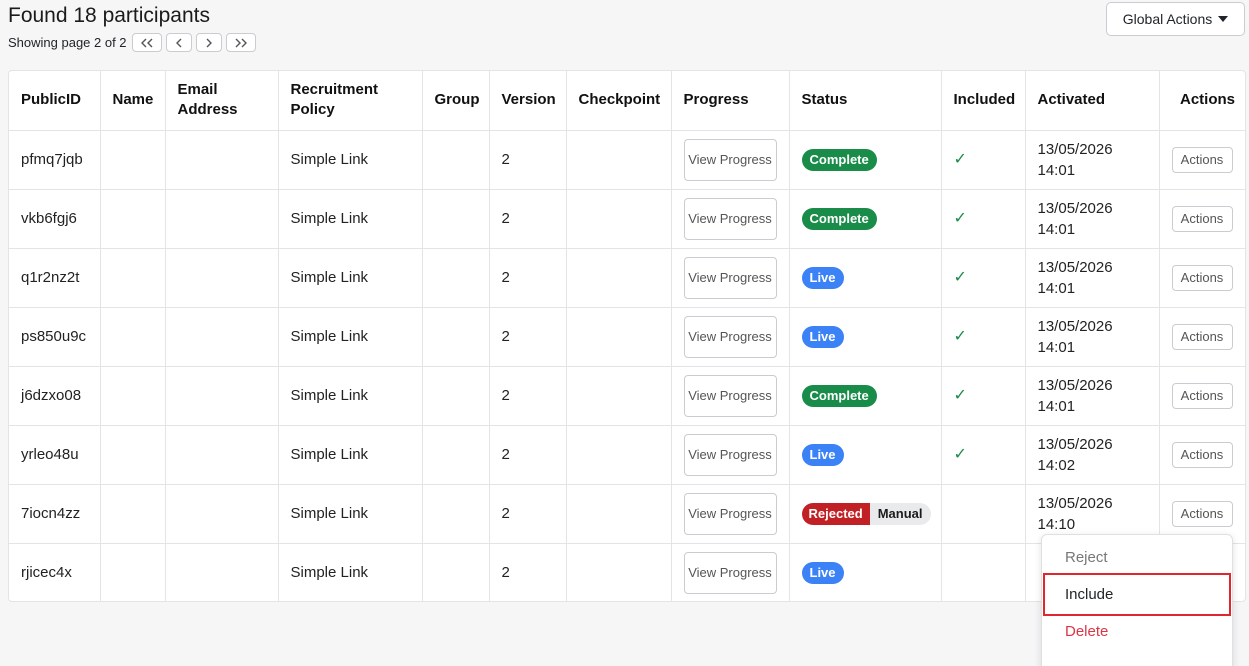 The width and height of the screenshot is (1249, 666). What do you see at coordinates (1167, 19) in the screenshot?
I see `global-actions-label: Global Actions` at bounding box center [1167, 19].